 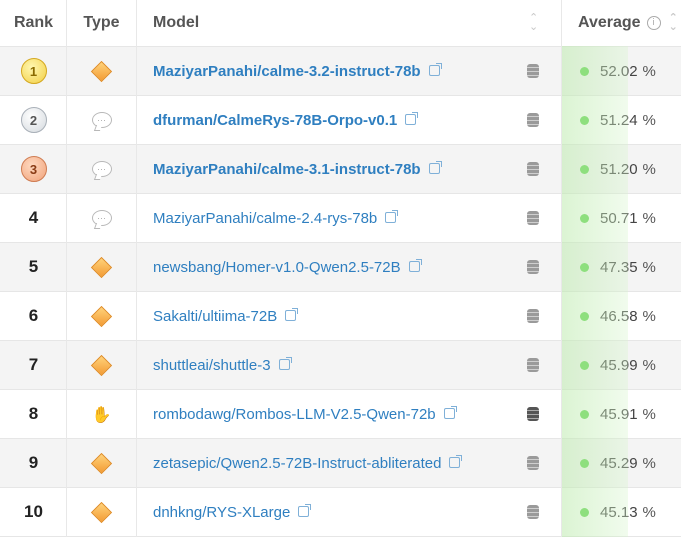 What do you see at coordinates (101, 414) in the screenshot?
I see `type-cell: ✋` at bounding box center [101, 414].